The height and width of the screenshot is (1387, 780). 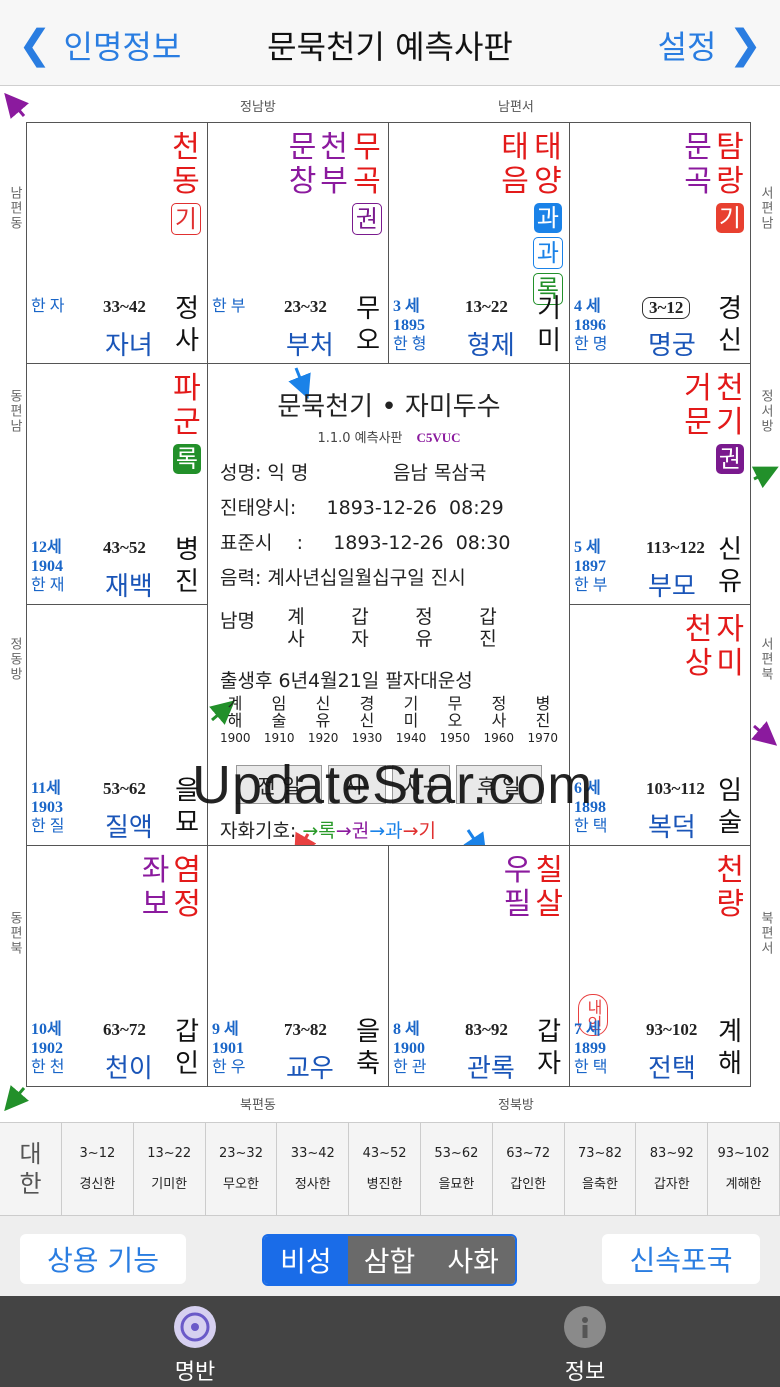 I want to click on star-char: 곡, so click(x=698, y=181).